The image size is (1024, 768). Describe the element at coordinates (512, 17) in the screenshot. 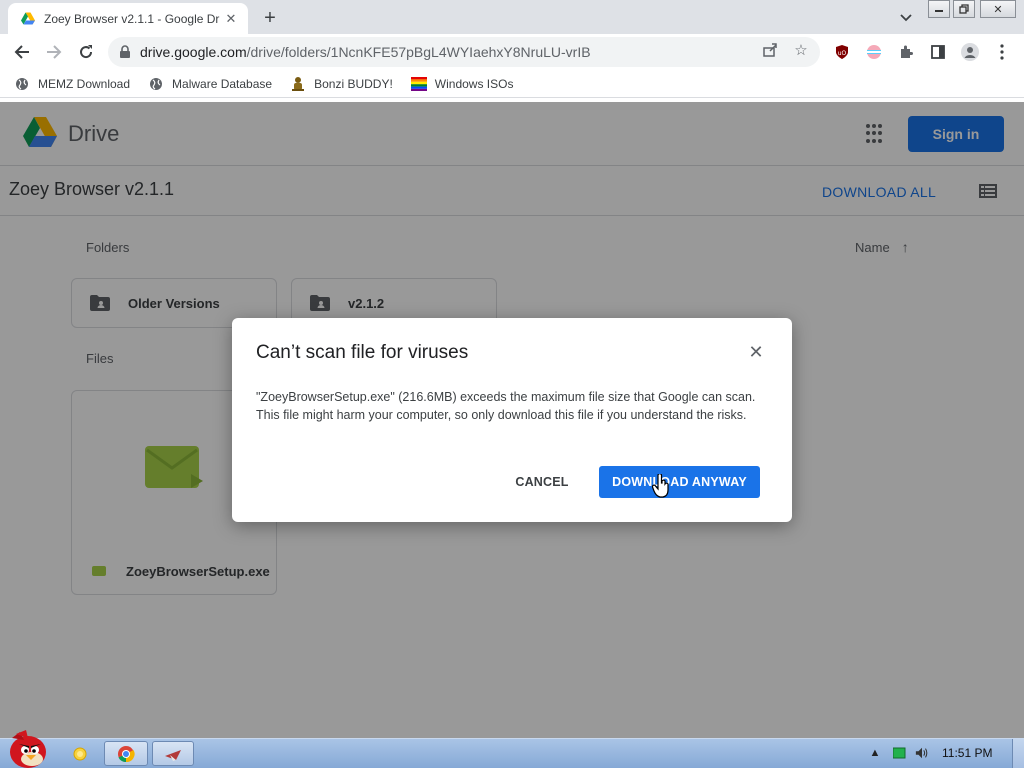

I see `tab-strip: Zoey Browser v2.1.1 - Google Dr ✕ + ✕` at that location.